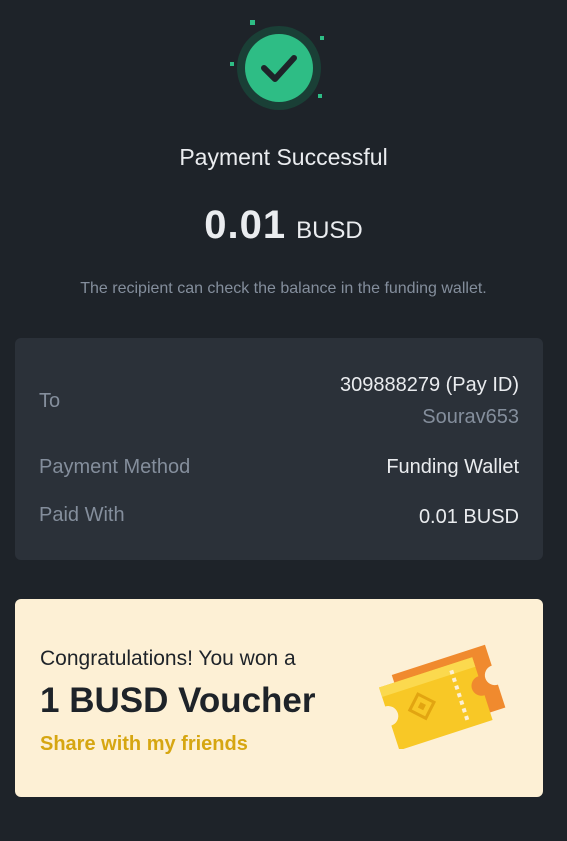  Describe the element at coordinates (452, 467) in the screenshot. I see `payment-method-value: Funding Wallet` at that location.